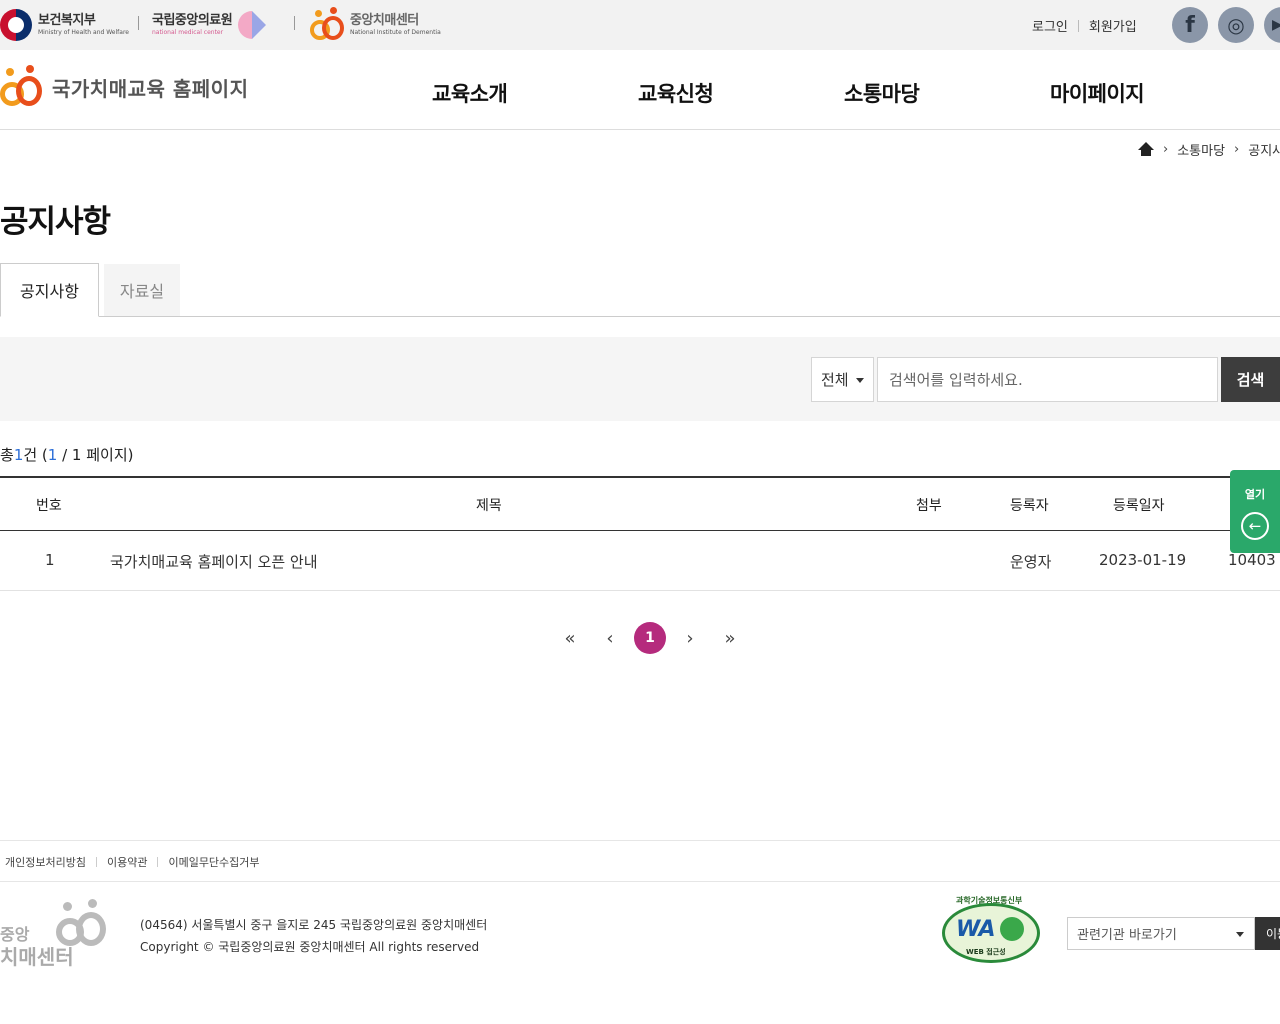 This screenshot has height=1024, width=1280. What do you see at coordinates (1264, 149) in the screenshot?
I see `breadcrumb-item-notice: 공지사항` at bounding box center [1264, 149].